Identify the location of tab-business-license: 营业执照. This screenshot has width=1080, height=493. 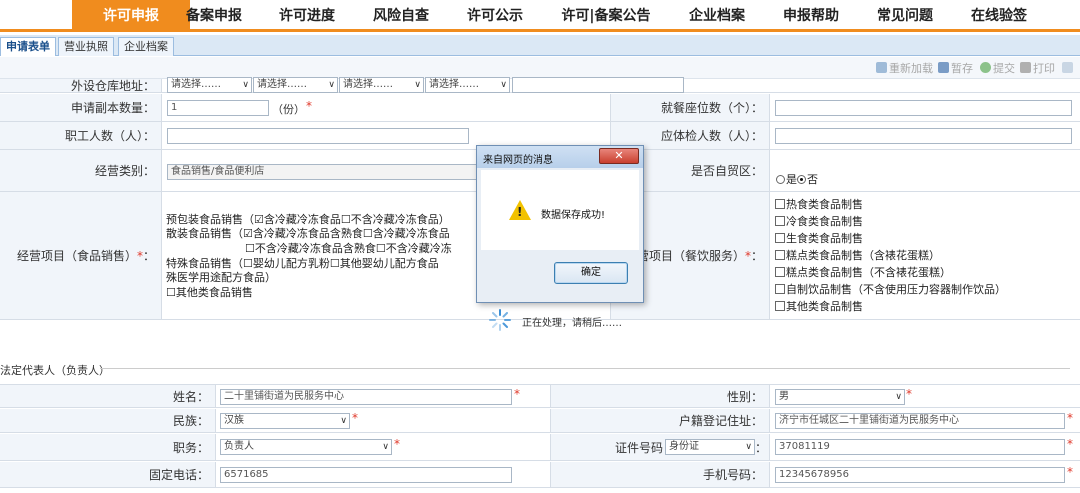
(86, 46).